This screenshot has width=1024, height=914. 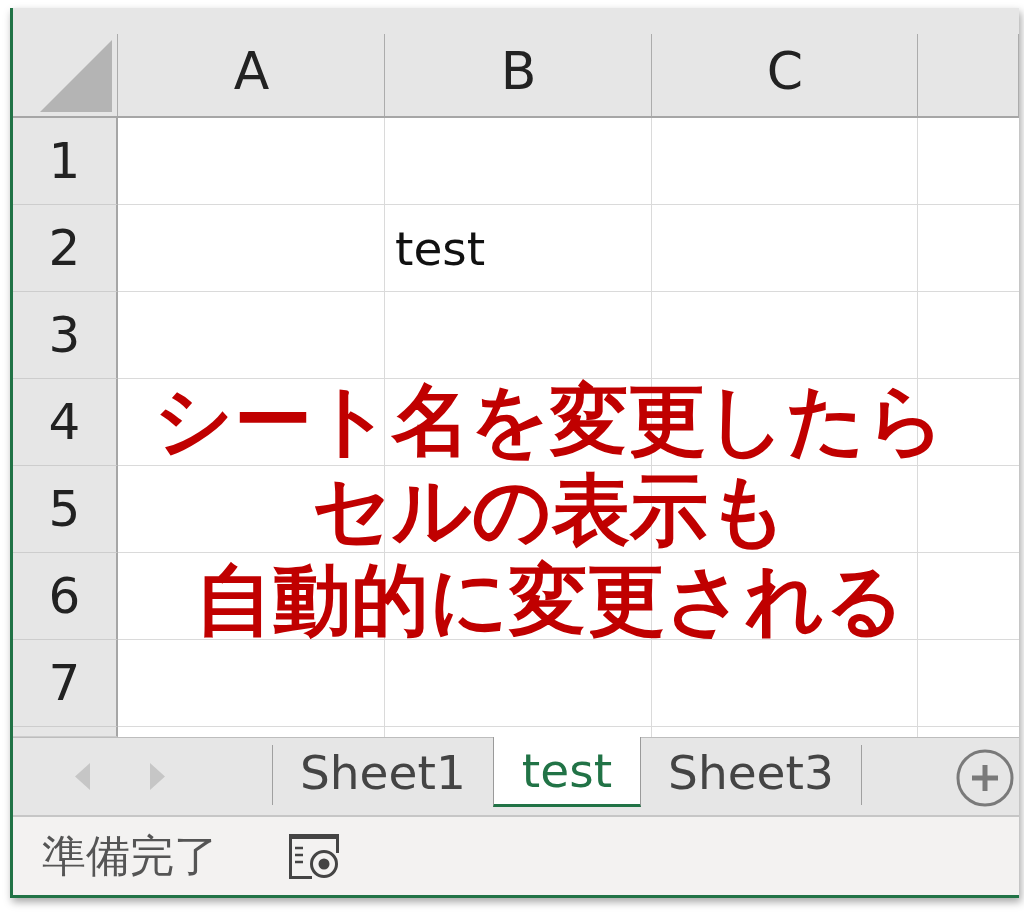 What do you see at coordinates (65, 335) in the screenshot?
I see `row-header: 3` at bounding box center [65, 335].